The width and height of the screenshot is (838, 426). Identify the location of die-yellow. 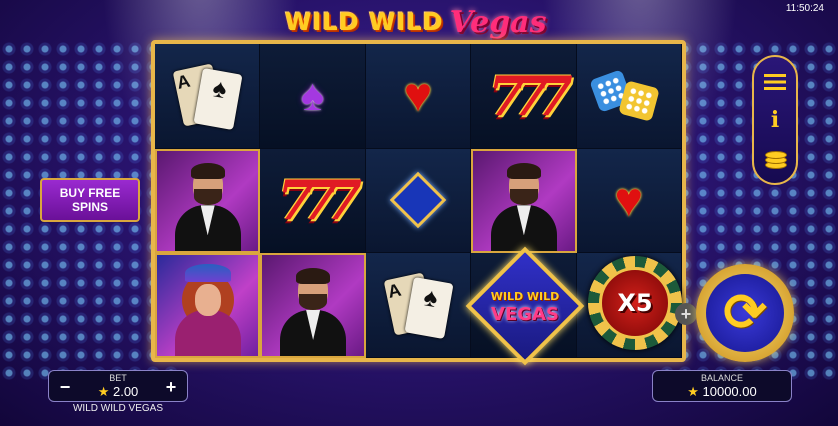
(638, 101).